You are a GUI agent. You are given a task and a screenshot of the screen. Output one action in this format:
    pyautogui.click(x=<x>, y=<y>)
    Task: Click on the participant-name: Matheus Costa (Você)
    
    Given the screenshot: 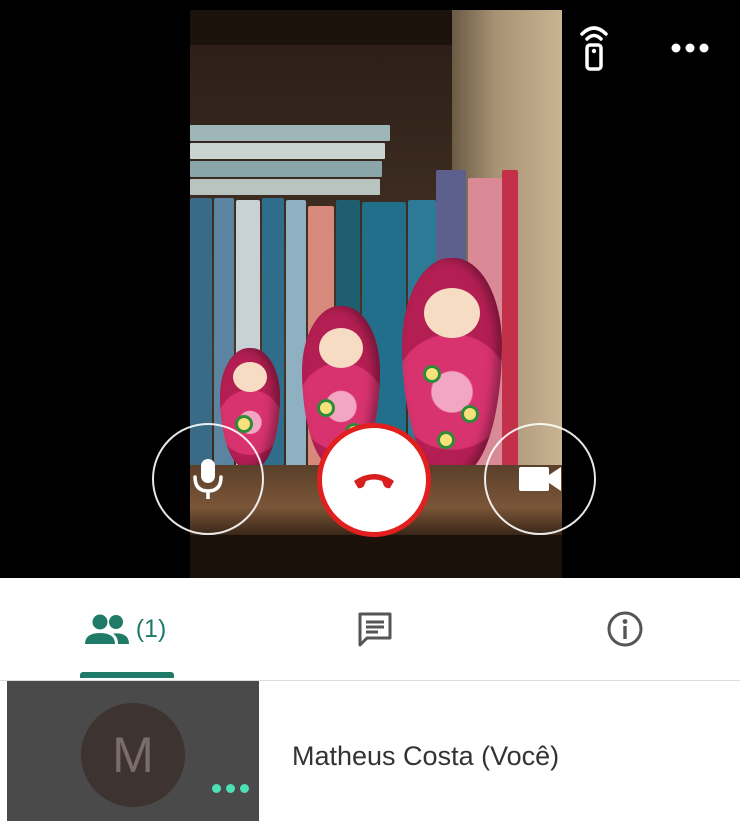 What is the action you would take?
    pyautogui.click(x=426, y=756)
    